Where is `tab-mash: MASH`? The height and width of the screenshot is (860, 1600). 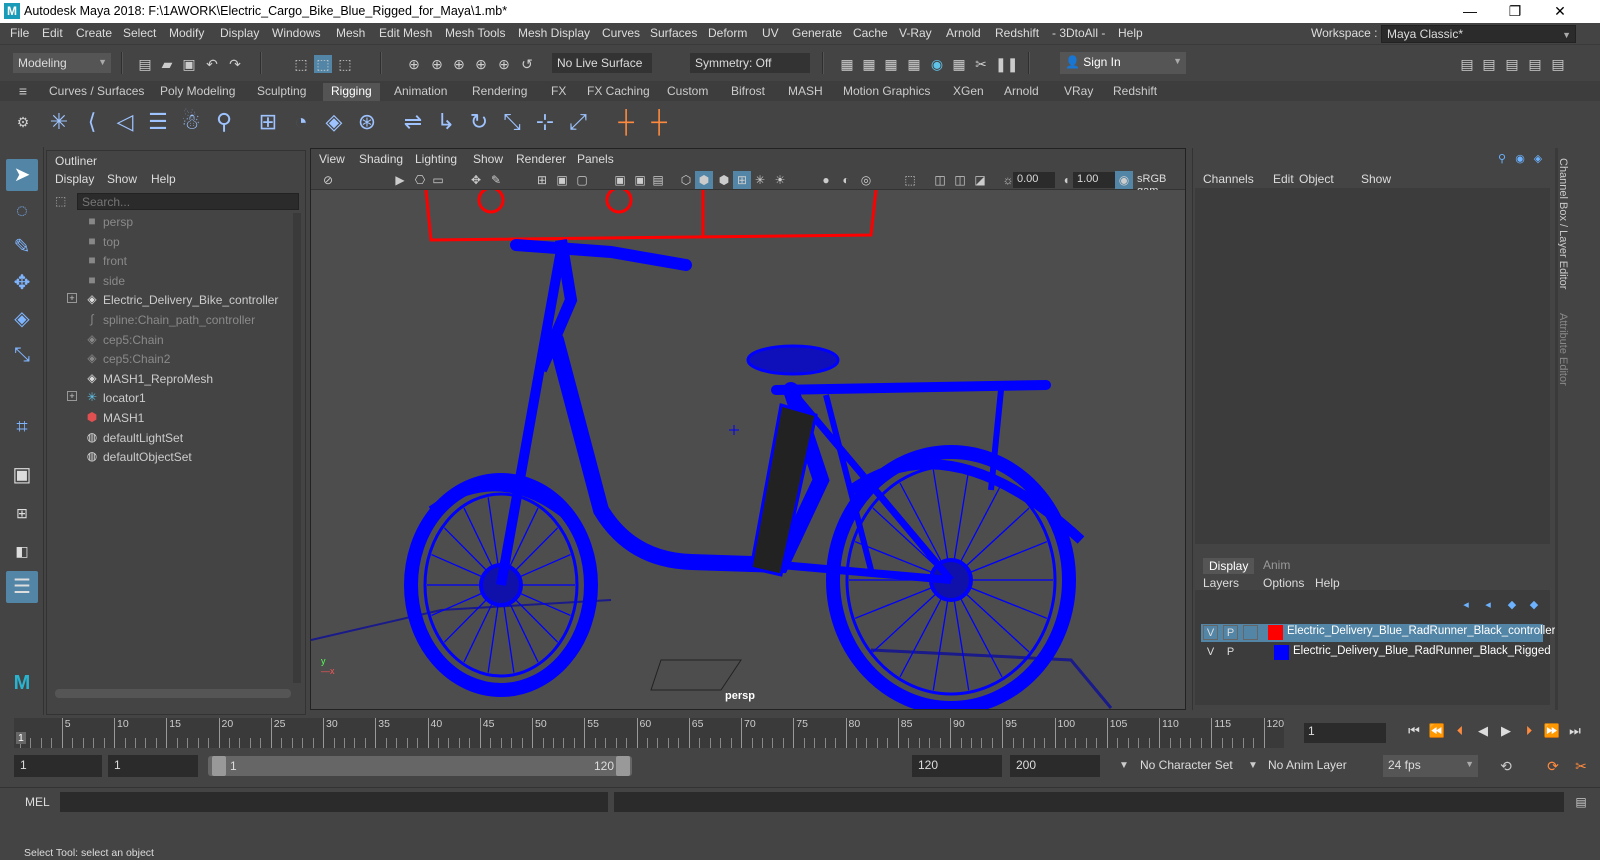
tab-mash: MASH is located at coordinates (805, 92).